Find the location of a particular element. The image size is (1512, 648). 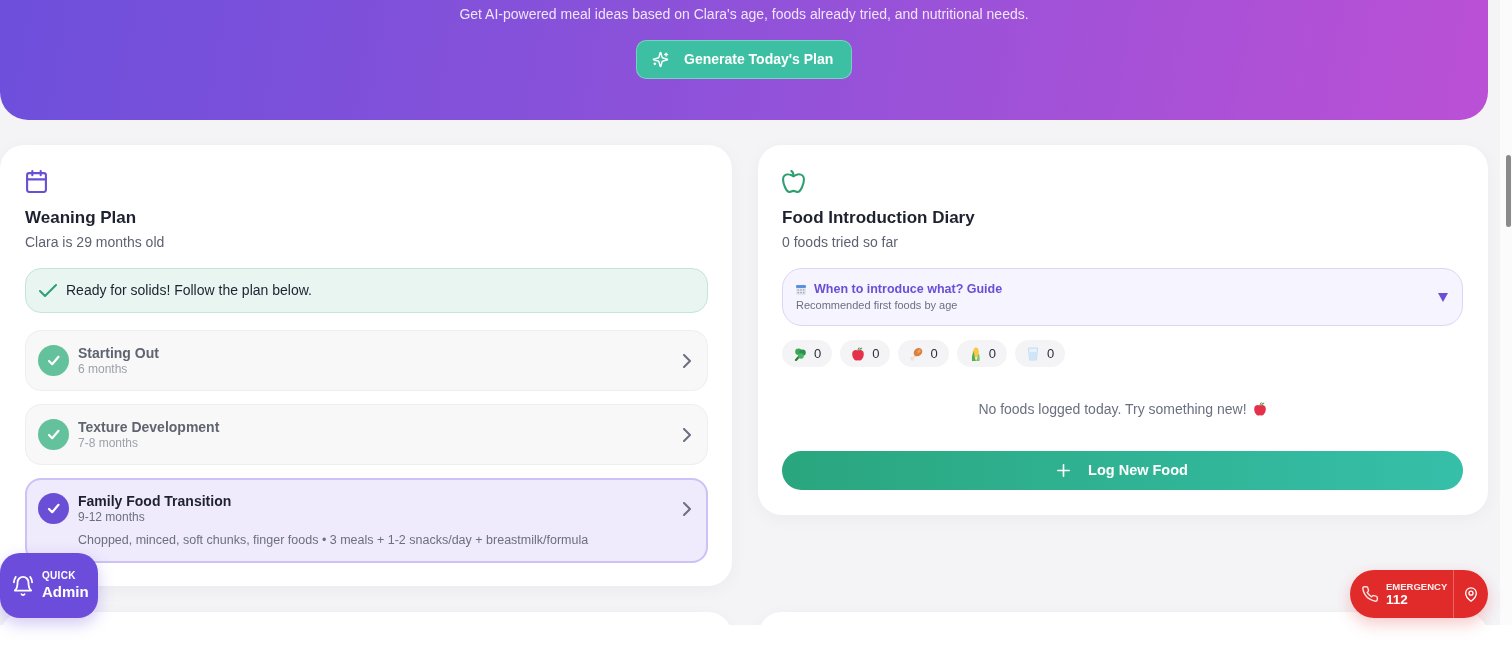

stage-item: Starting Out 6 months is located at coordinates (366, 360).